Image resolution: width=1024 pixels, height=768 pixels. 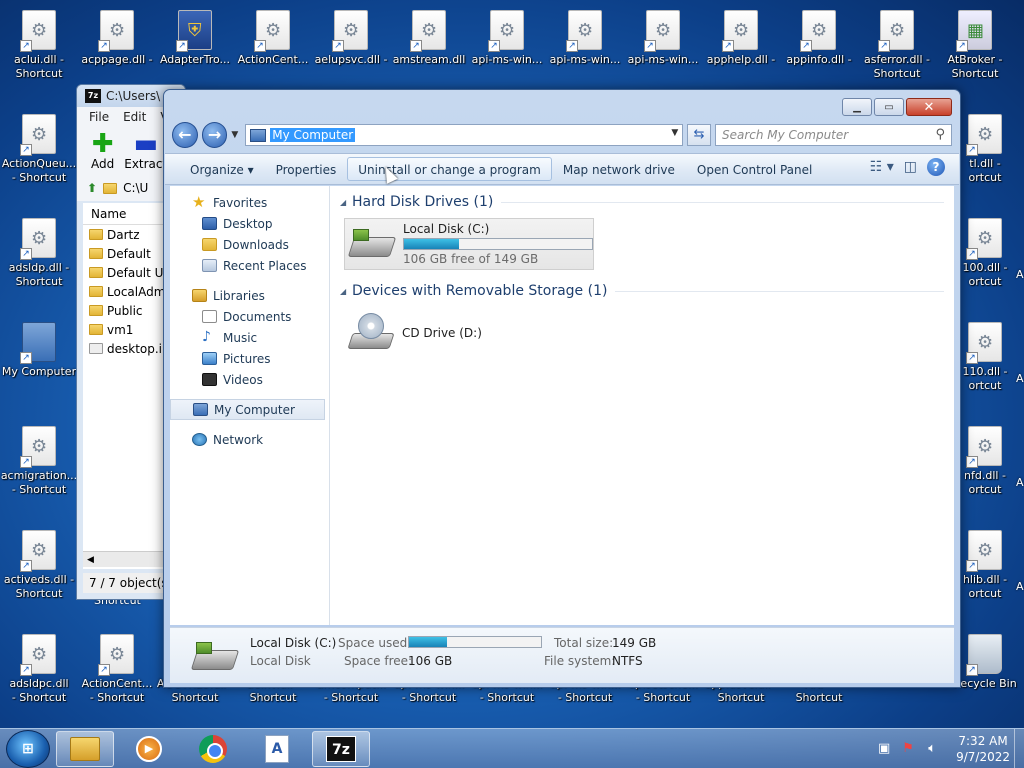 What do you see at coordinates (464, 135) in the screenshot?
I see `address-bar: My Computer ▼` at bounding box center [464, 135].